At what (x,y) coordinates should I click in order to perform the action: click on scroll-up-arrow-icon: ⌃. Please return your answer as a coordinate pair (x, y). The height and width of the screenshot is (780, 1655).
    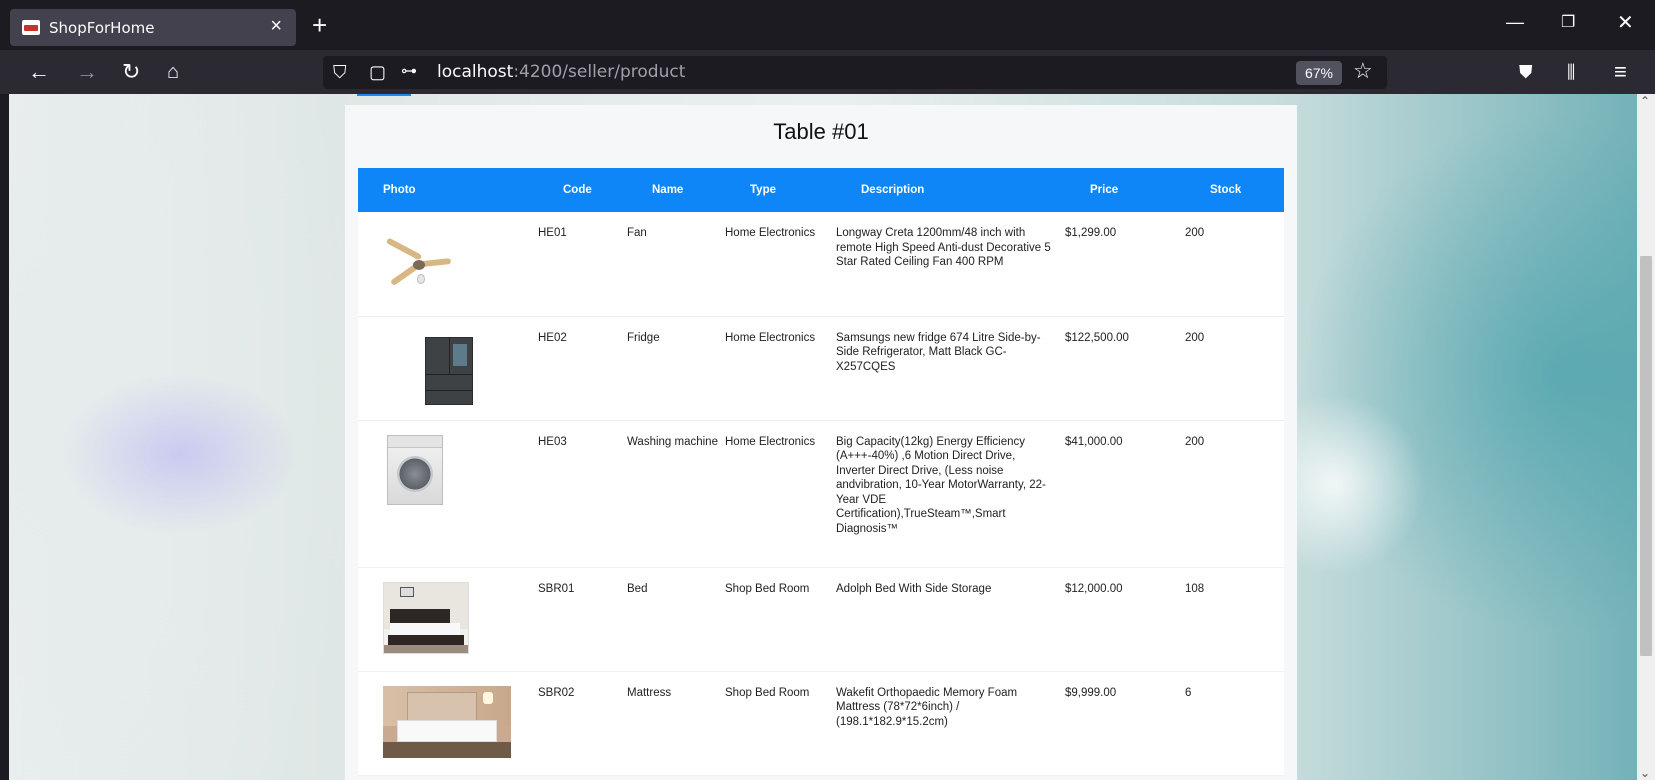
    Looking at the image, I should click on (1645, 101).